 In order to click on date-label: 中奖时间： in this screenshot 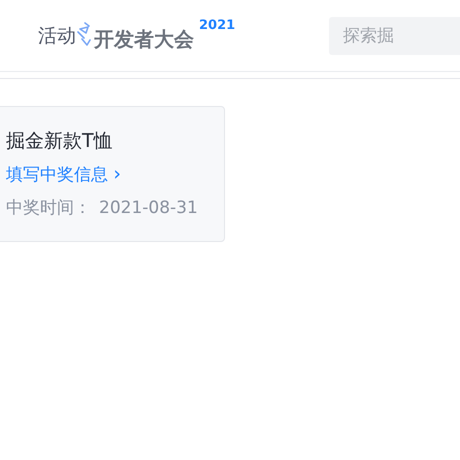, I will do `click(48, 208)`.